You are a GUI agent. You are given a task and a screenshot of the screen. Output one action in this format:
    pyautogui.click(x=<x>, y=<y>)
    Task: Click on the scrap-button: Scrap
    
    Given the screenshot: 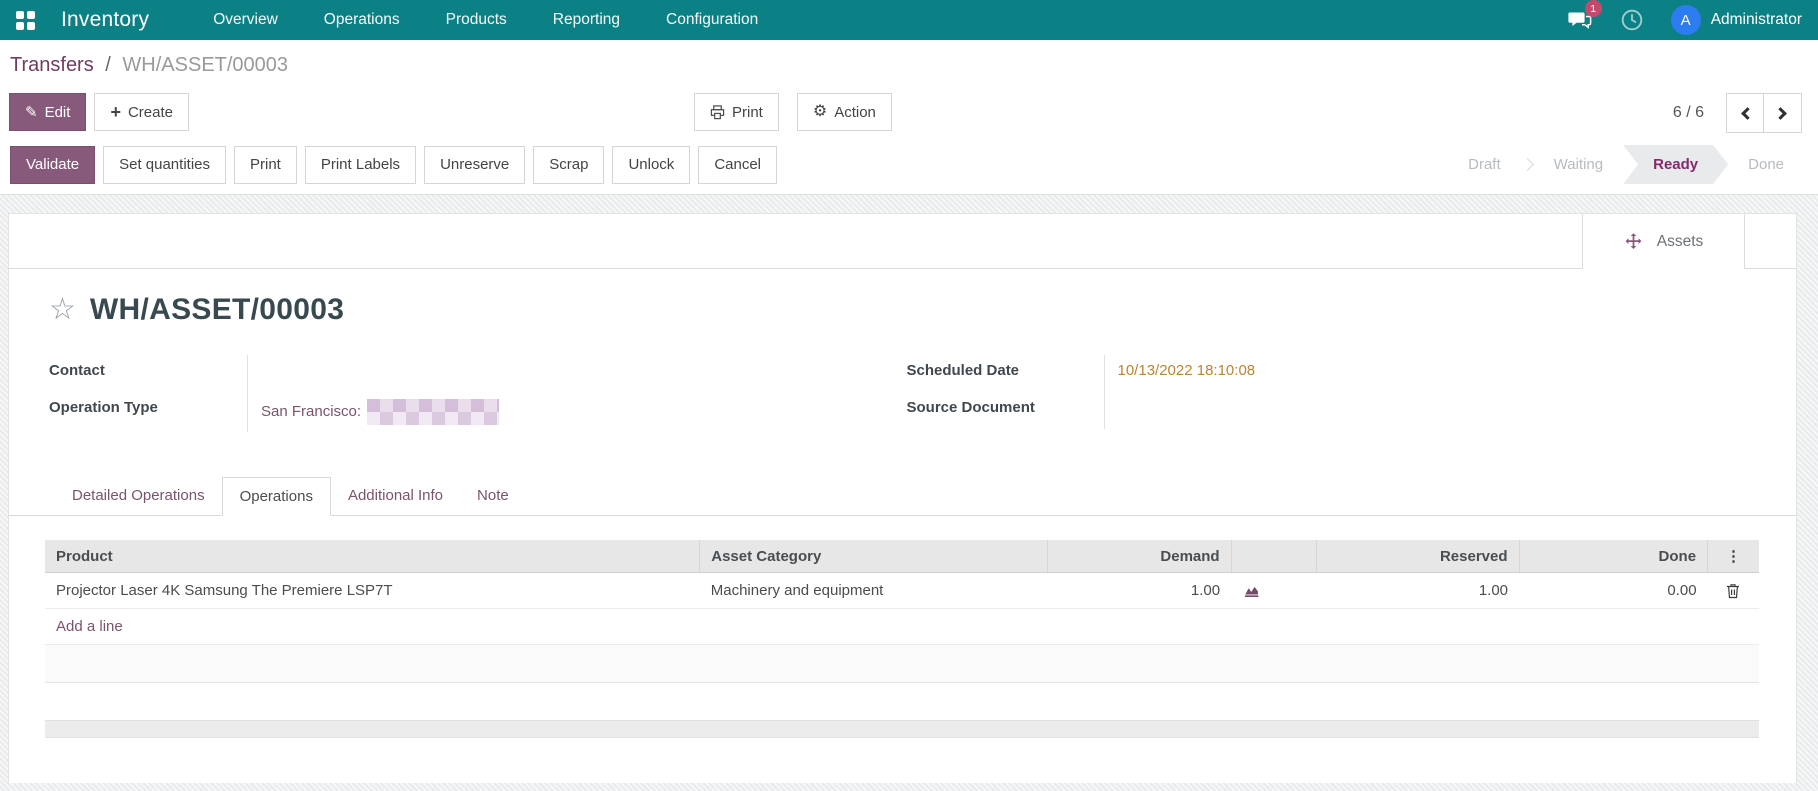 What is the action you would take?
    pyautogui.click(x=569, y=164)
    